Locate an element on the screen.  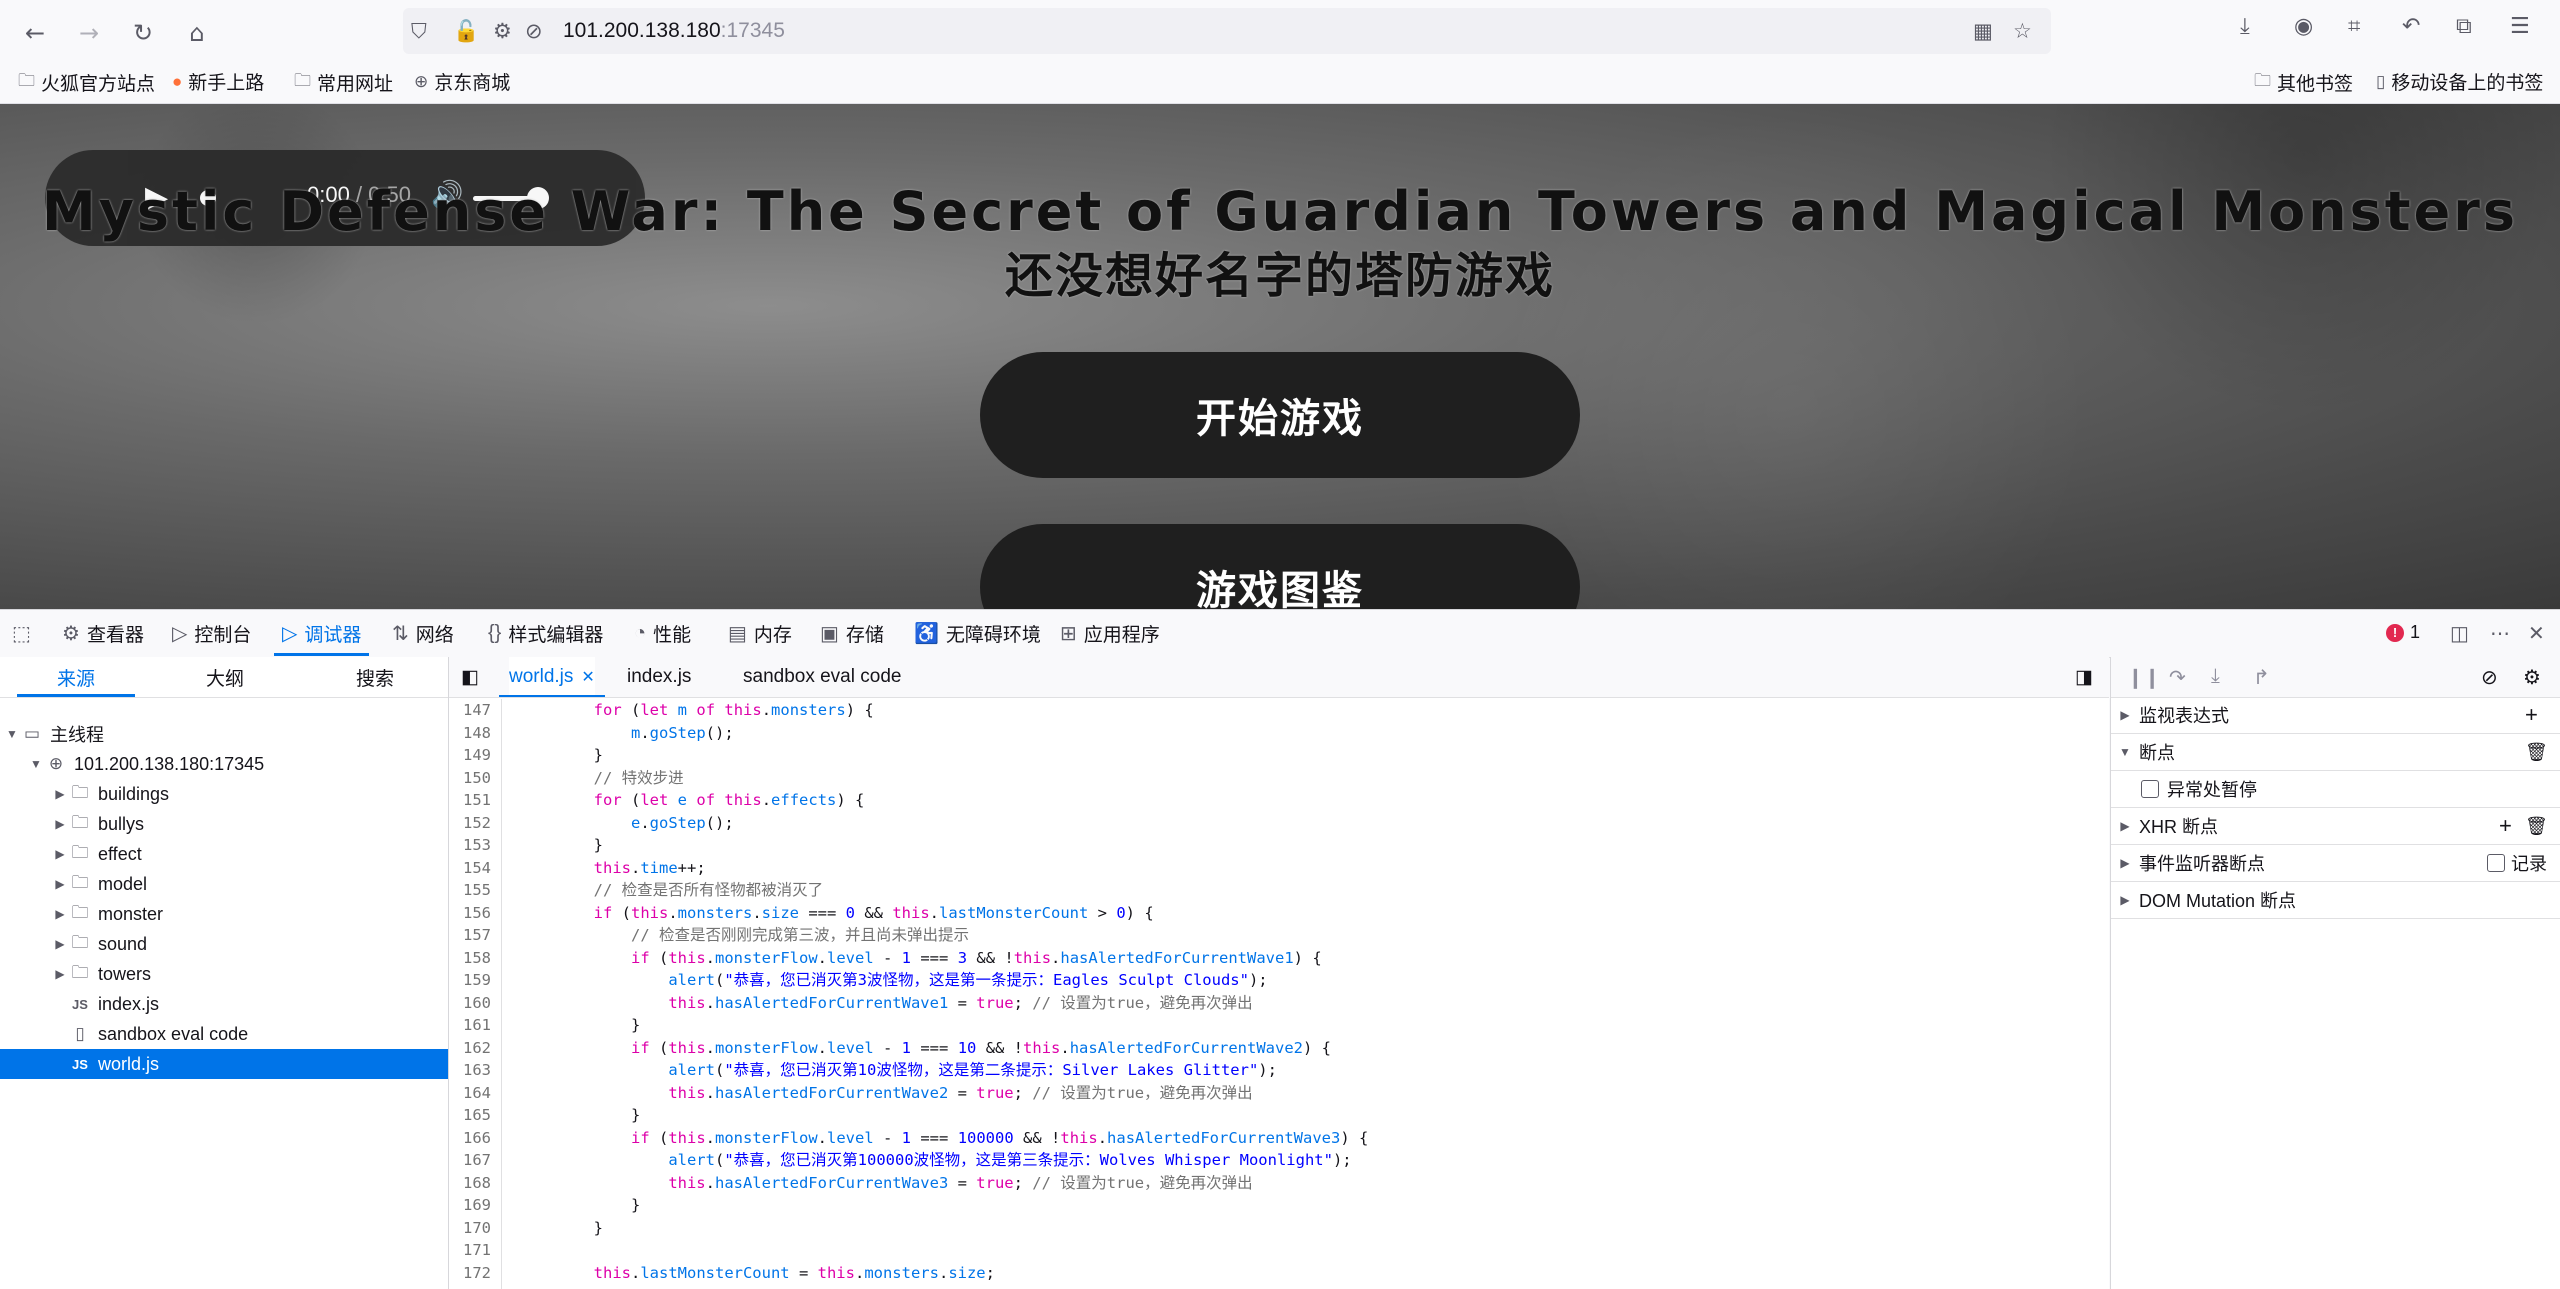
code-line: 170 } is located at coordinates (1279, 1228).